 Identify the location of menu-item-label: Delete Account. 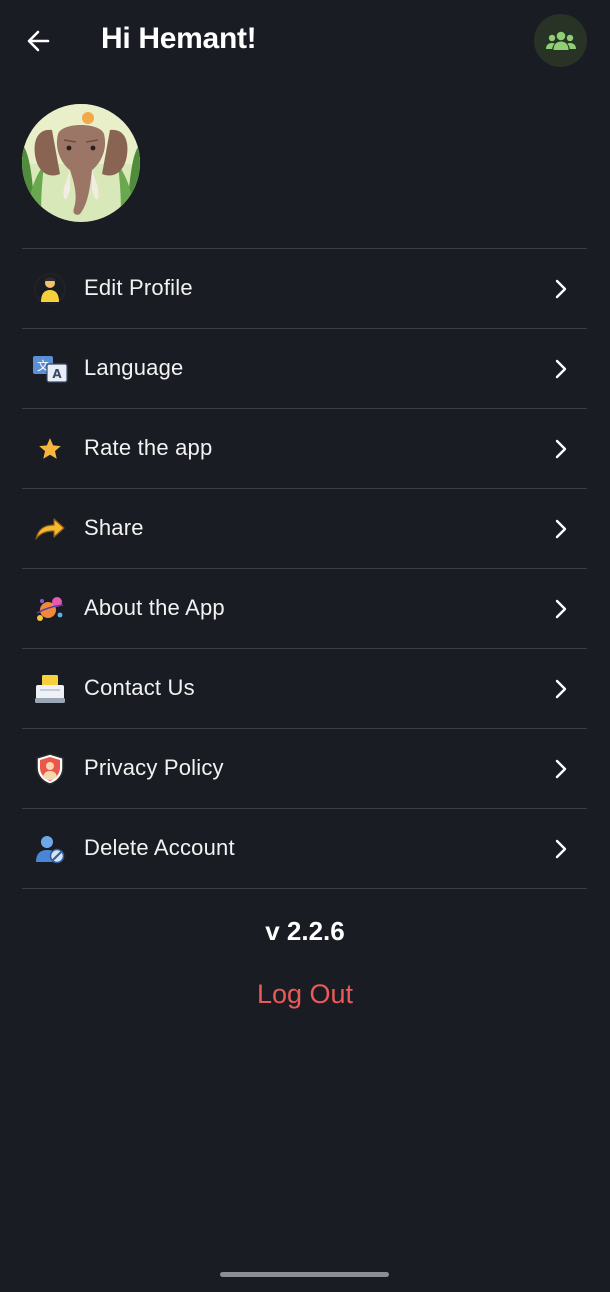
(159, 847).